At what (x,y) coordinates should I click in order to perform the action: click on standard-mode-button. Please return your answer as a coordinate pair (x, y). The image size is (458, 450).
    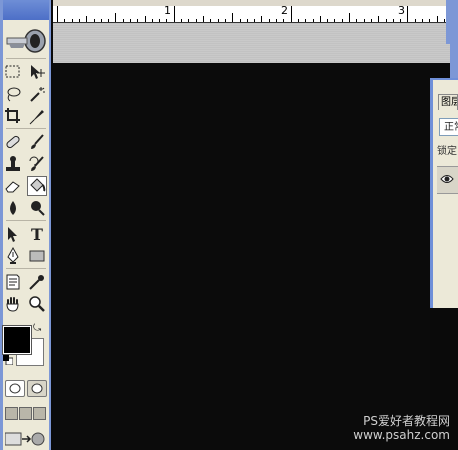
    Looking at the image, I should click on (15, 388).